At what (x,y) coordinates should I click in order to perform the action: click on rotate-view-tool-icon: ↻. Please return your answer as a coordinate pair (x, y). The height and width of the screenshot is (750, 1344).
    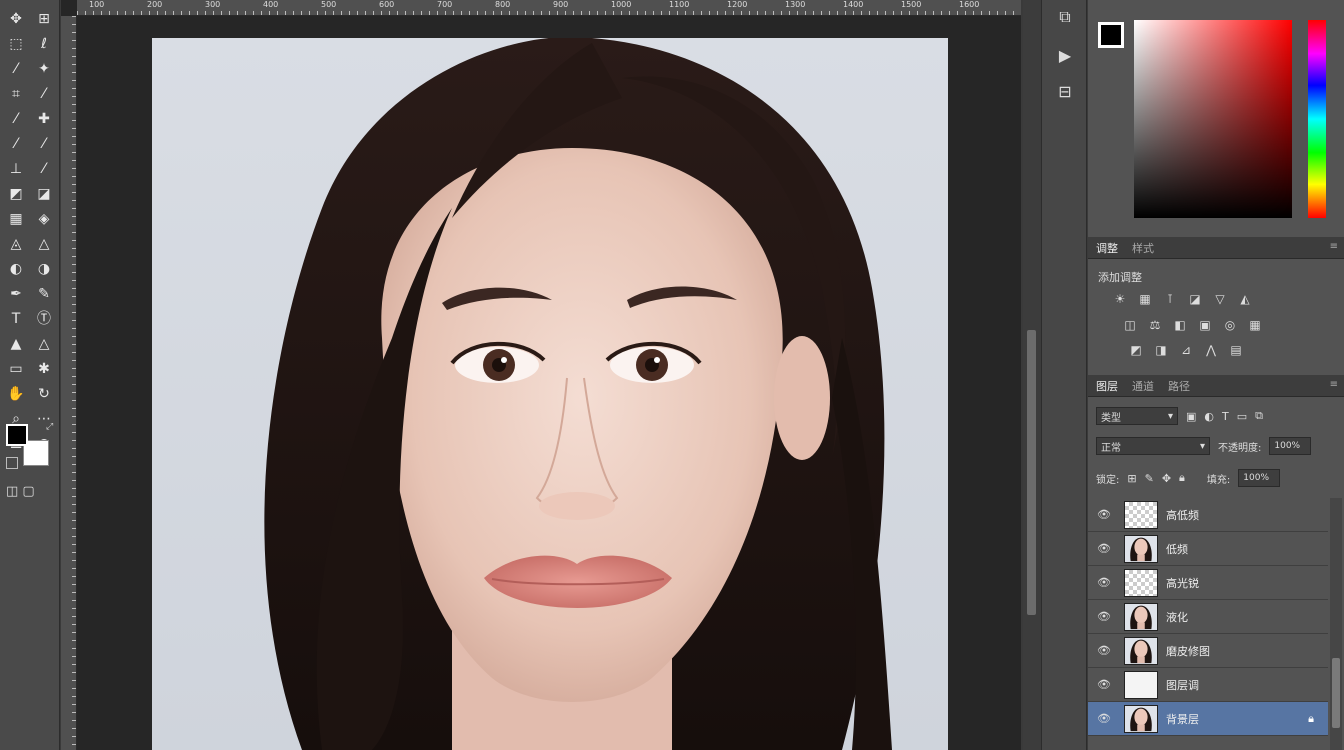
    Looking at the image, I should click on (44, 394).